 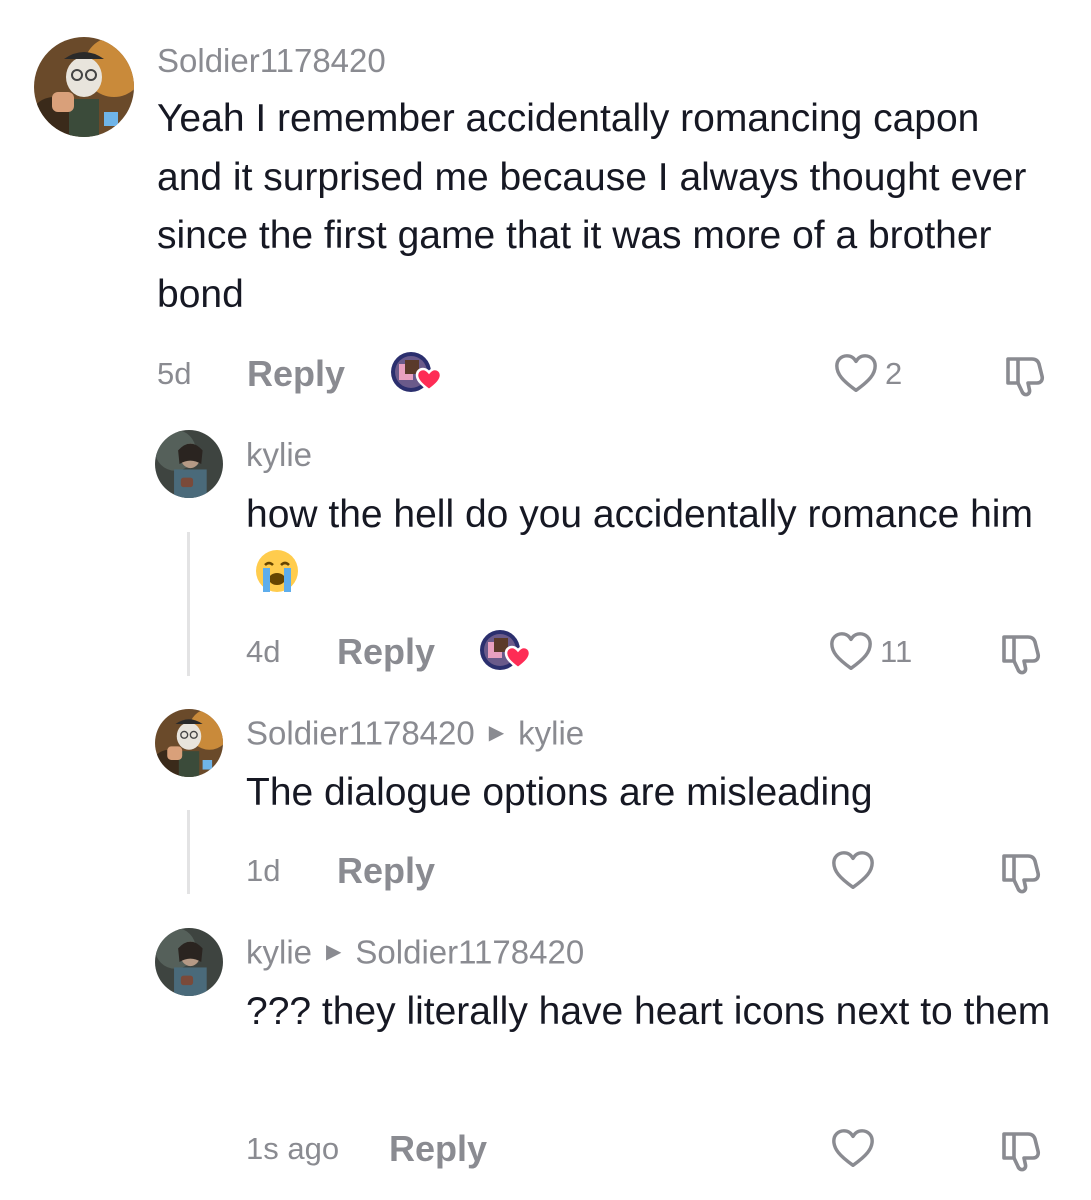 I want to click on like-count: 11, so click(x=896, y=651).